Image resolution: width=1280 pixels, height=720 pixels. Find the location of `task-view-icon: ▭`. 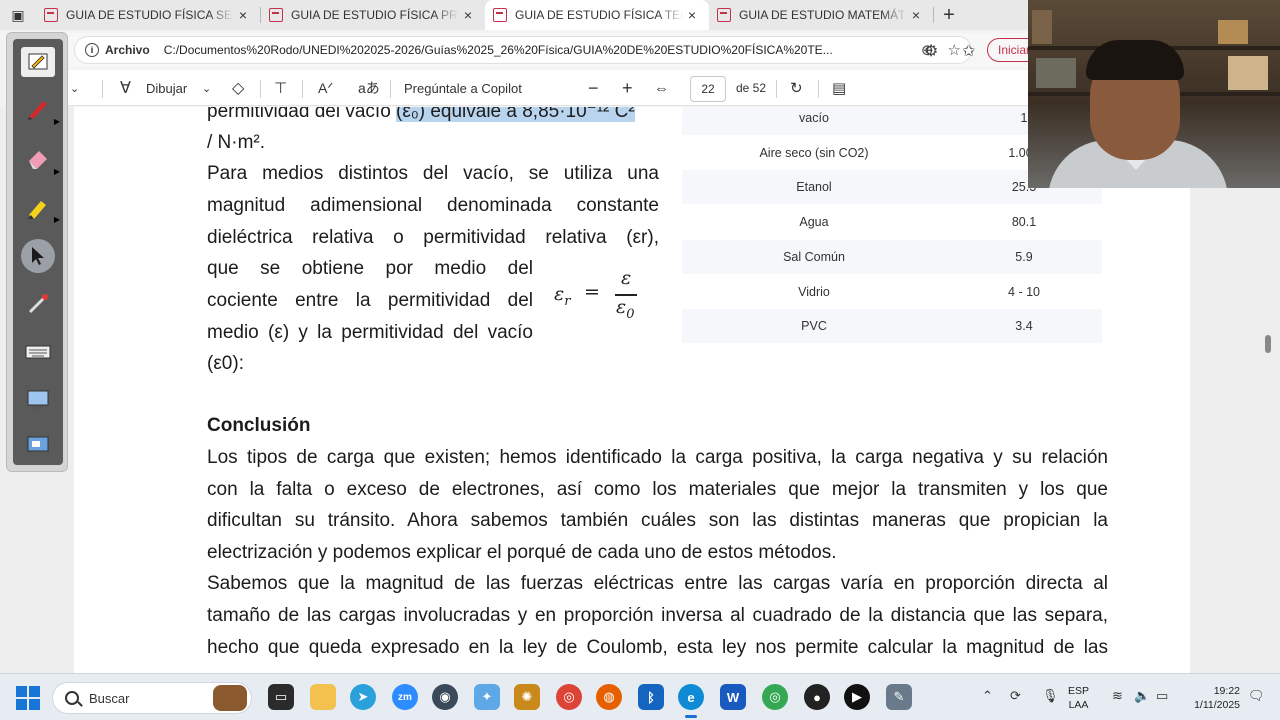

task-view-icon: ▭ is located at coordinates (281, 697).